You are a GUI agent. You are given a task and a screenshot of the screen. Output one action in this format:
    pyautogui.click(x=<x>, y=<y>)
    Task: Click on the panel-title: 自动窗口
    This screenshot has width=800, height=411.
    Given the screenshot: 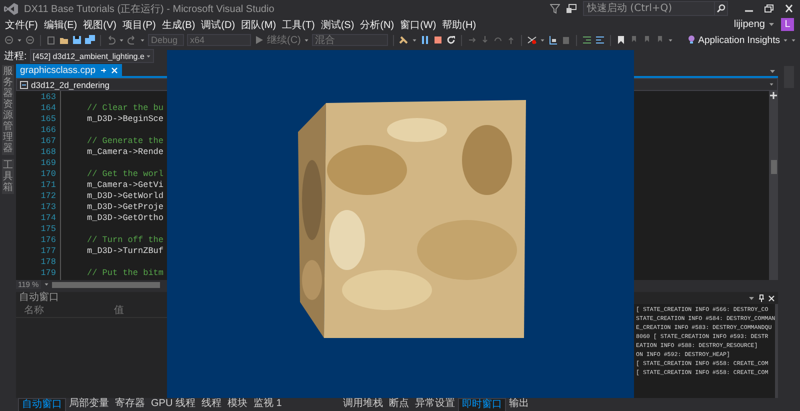 What is the action you would take?
    pyautogui.click(x=39, y=298)
    